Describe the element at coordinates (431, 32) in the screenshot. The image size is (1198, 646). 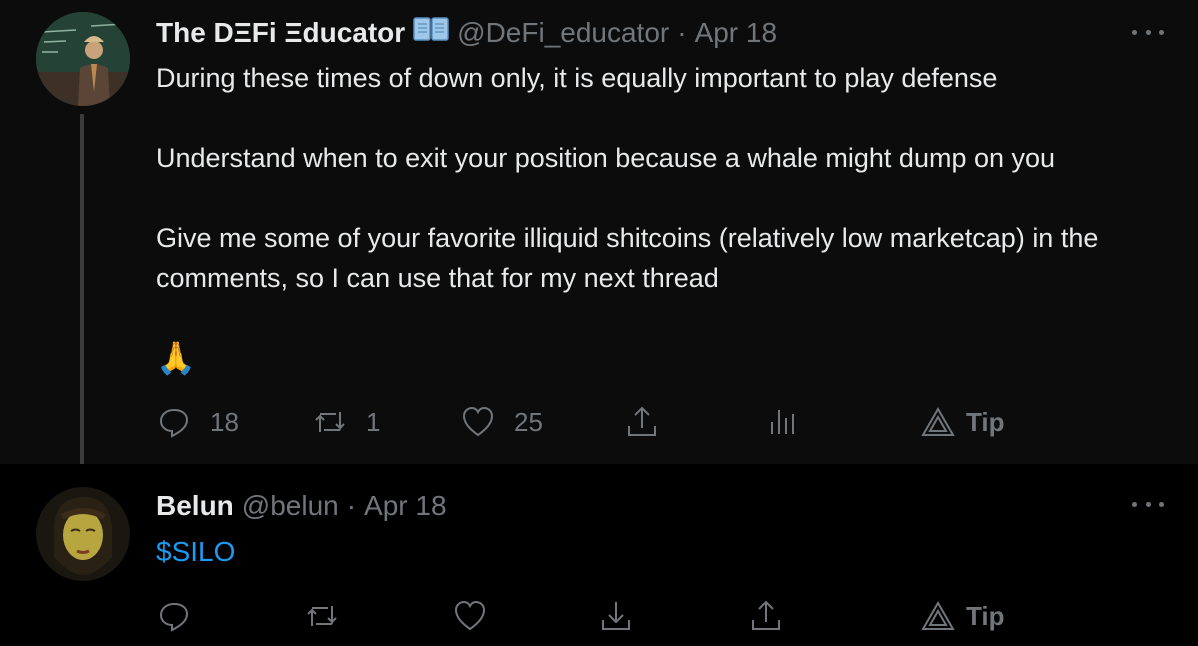
I see `book-icon` at that location.